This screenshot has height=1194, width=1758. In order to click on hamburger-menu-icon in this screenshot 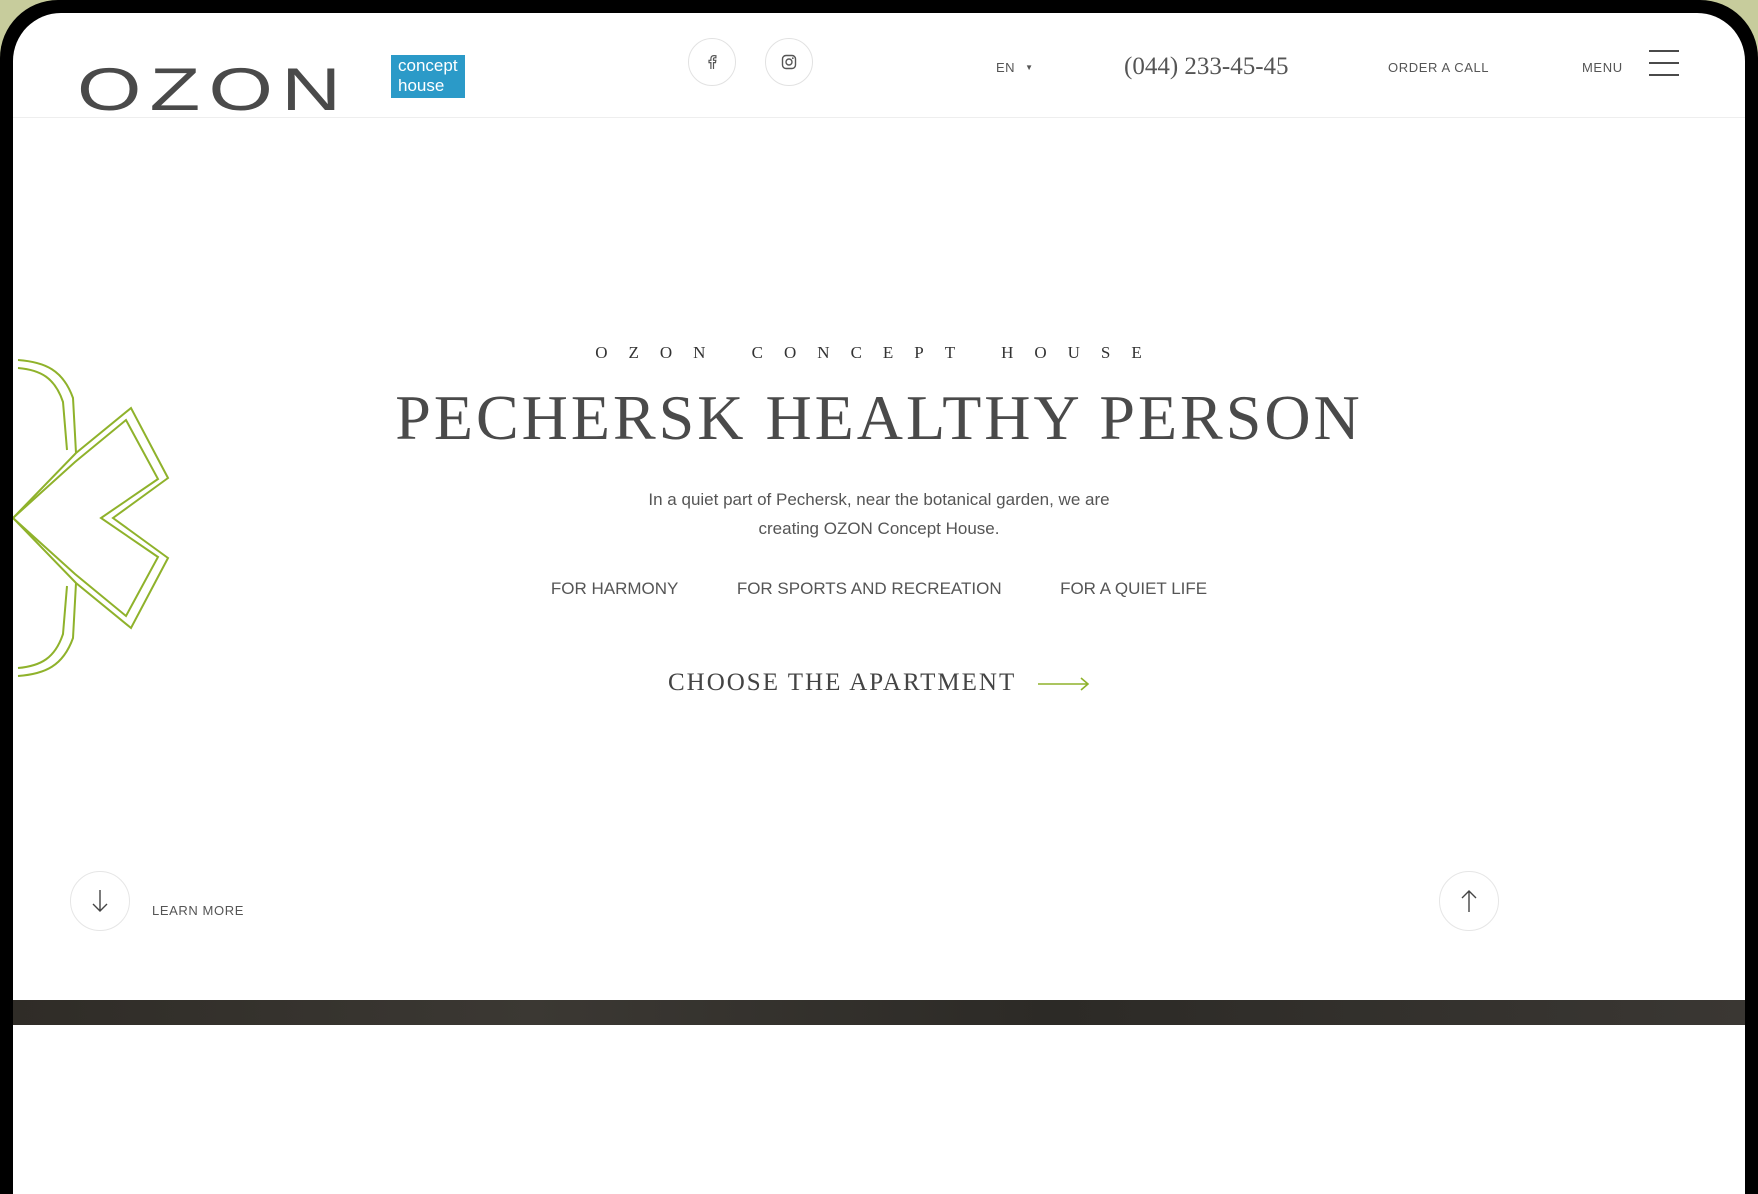, I will do `click(1664, 64)`.